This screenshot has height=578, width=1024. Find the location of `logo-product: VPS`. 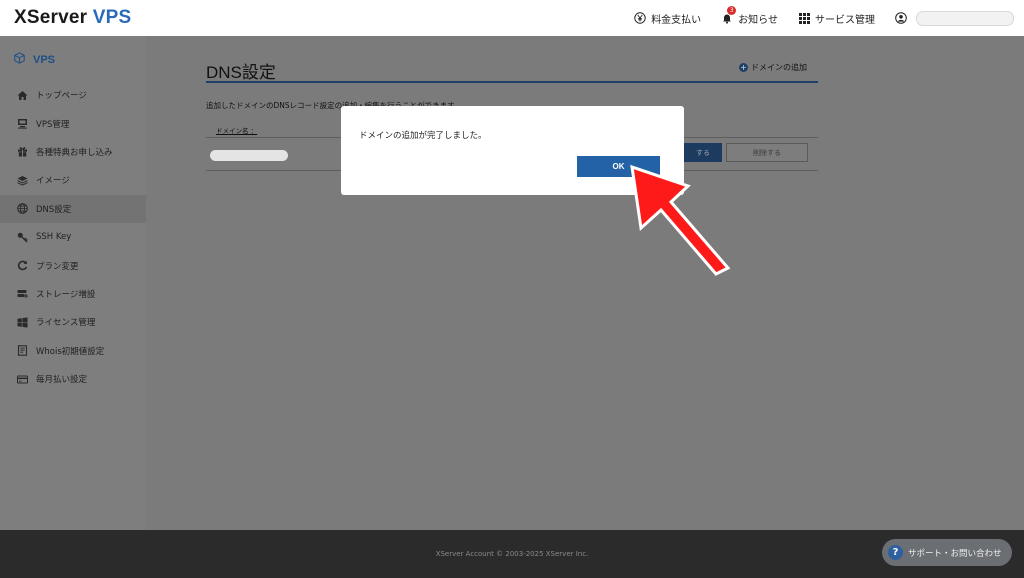

logo-product: VPS is located at coordinates (112, 17).